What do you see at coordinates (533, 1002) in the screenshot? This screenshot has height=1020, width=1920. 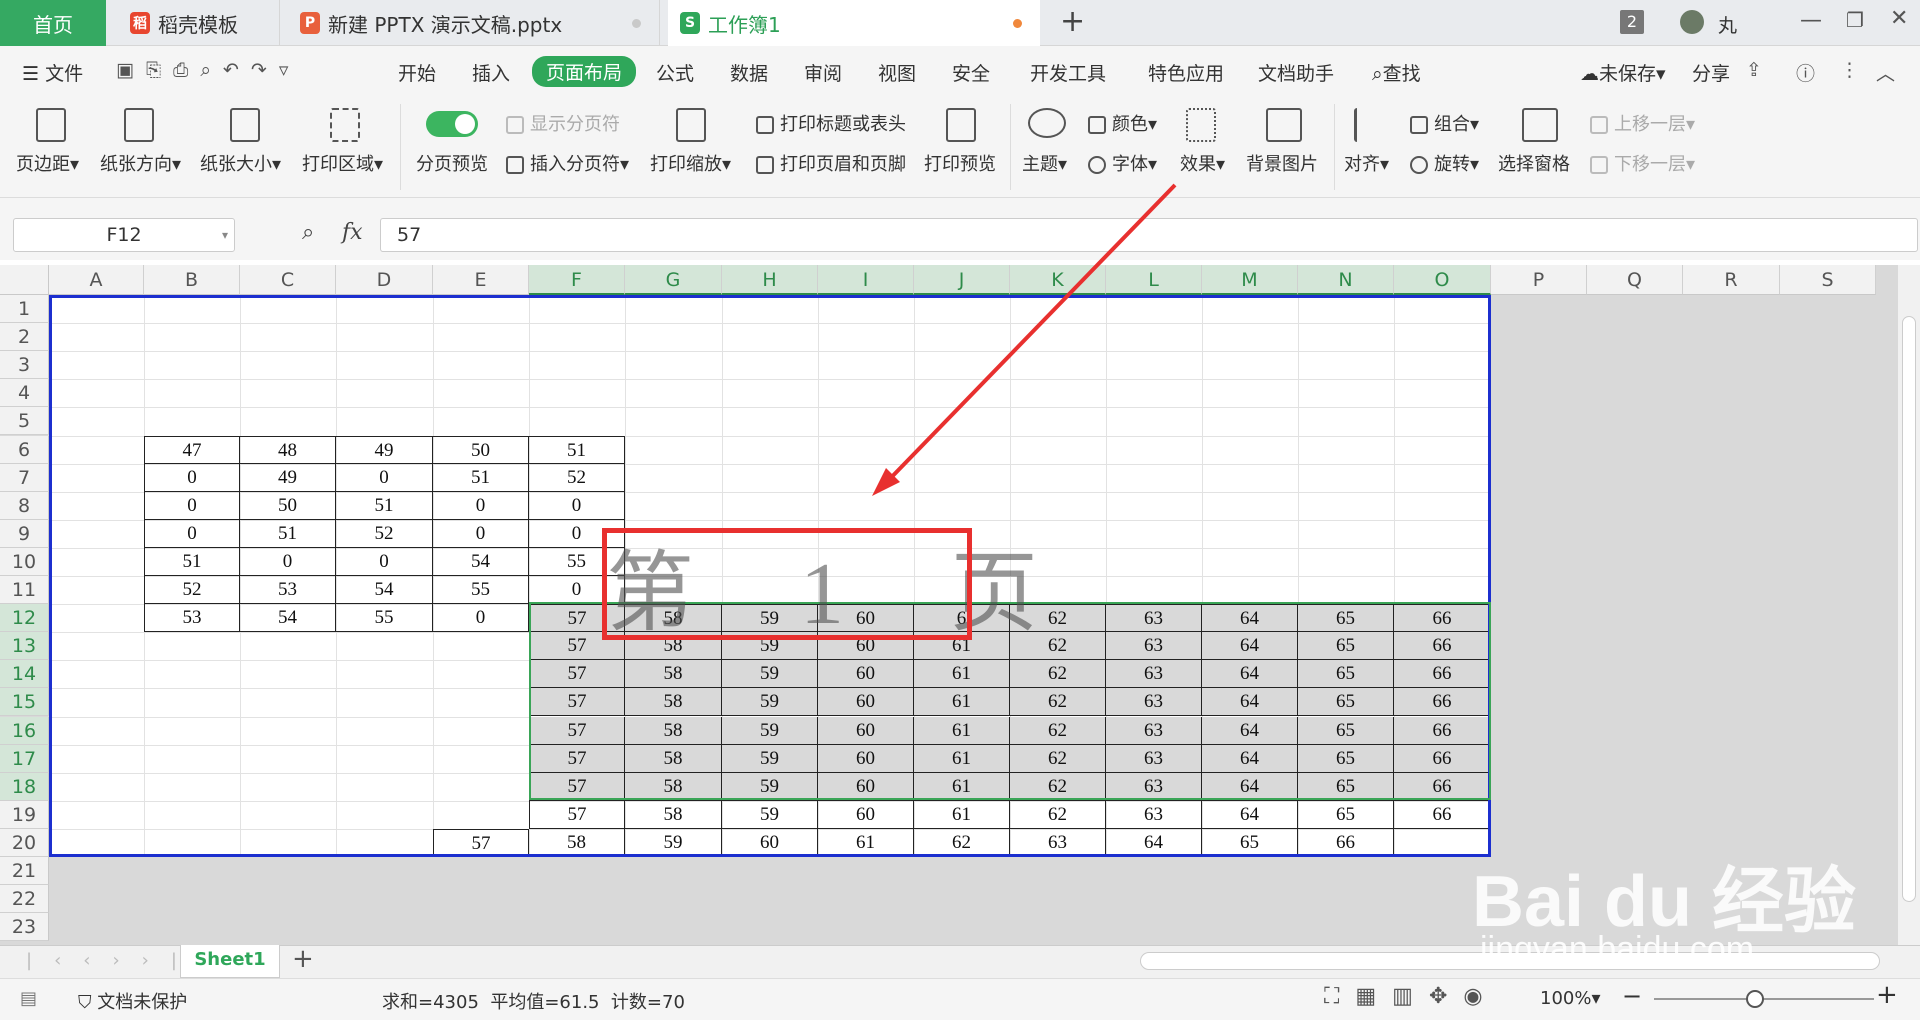 I see `selection-stats: 求和=4305 平均值=61.5 计数=70` at bounding box center [533, 1002].